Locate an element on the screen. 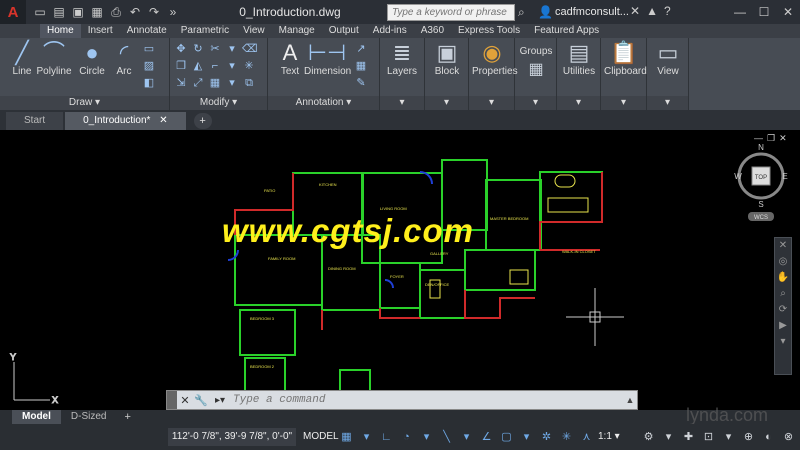 The height and width of the screenshot is (450, 800). hatch-icon: ▨ is located at coordinates (149, 66).